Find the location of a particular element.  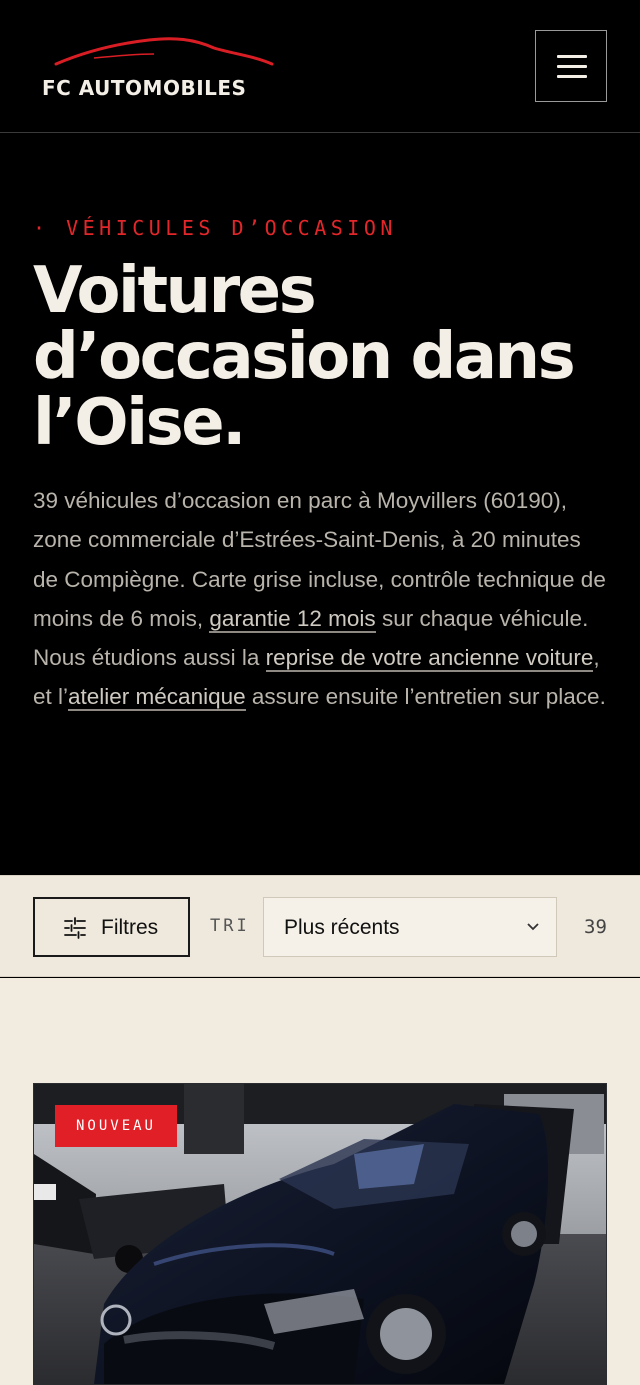

sort-label: TRI is located at coordinates (230, 926).